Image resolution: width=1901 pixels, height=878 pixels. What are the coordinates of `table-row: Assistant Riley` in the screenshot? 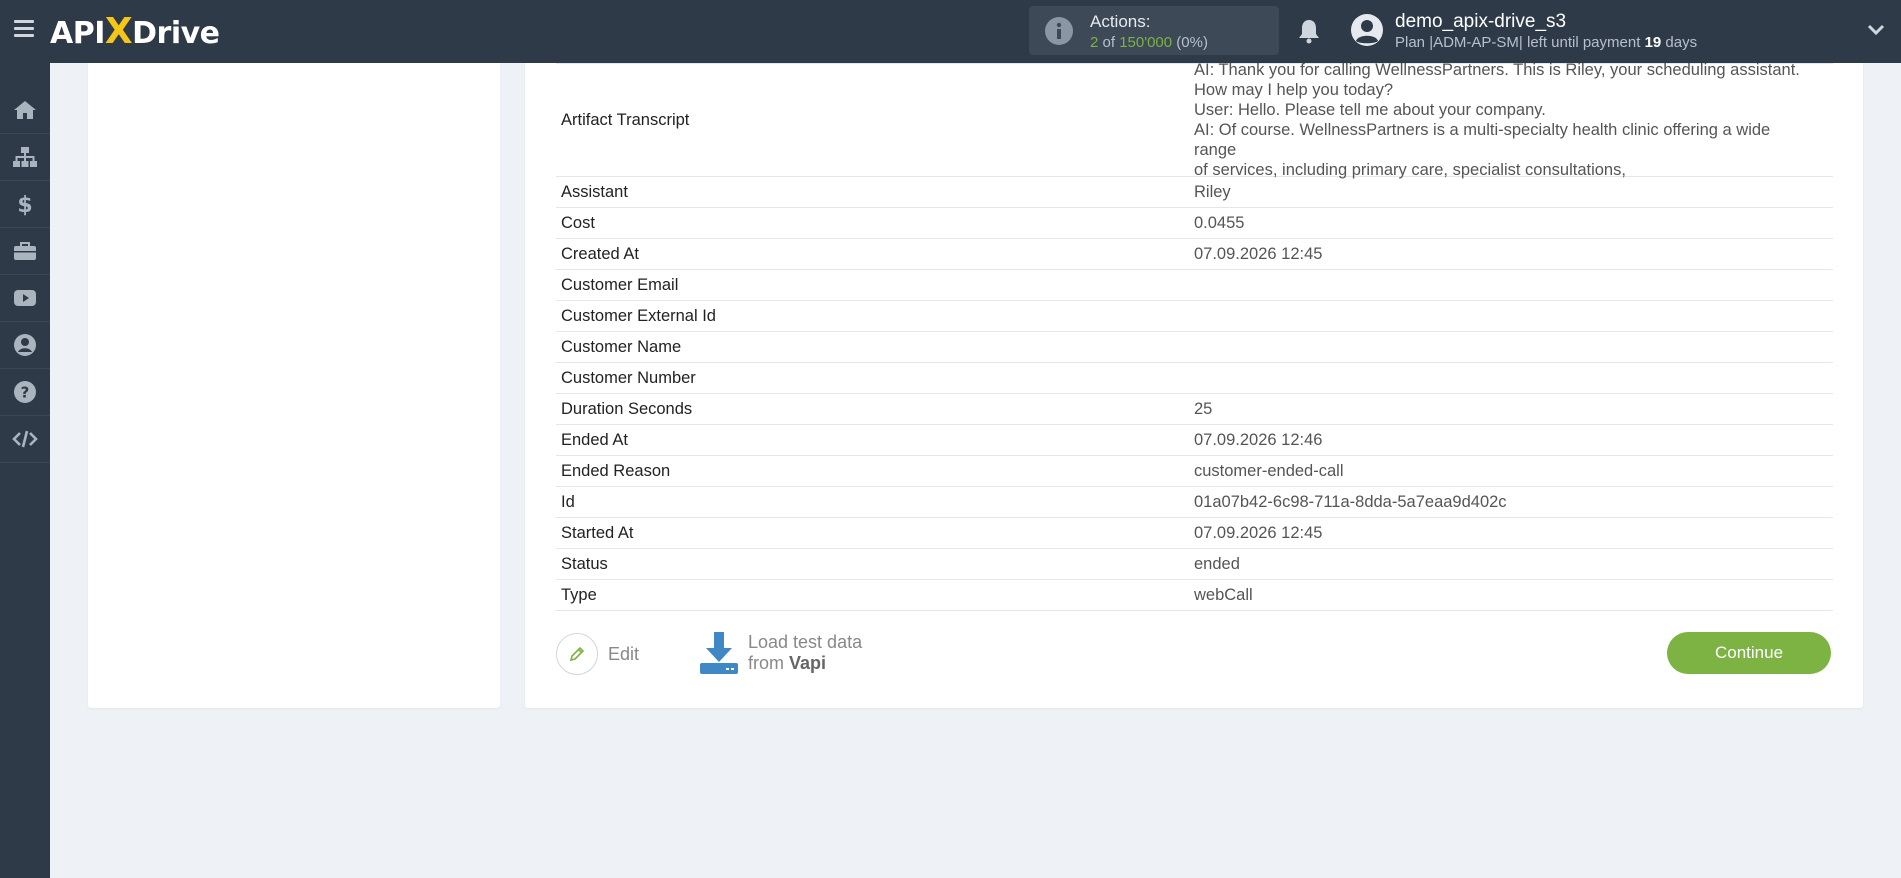 It's located at (1194, 192).